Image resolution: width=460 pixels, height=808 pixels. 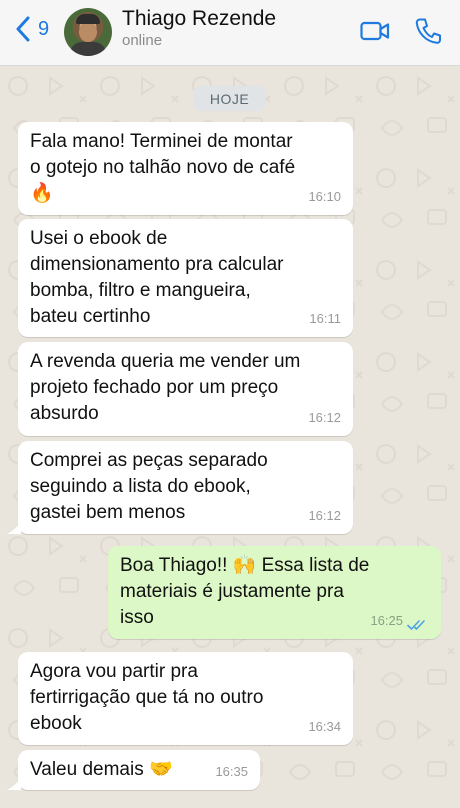 I want to click on message-time: 16:11, so click(x=325, y=318).